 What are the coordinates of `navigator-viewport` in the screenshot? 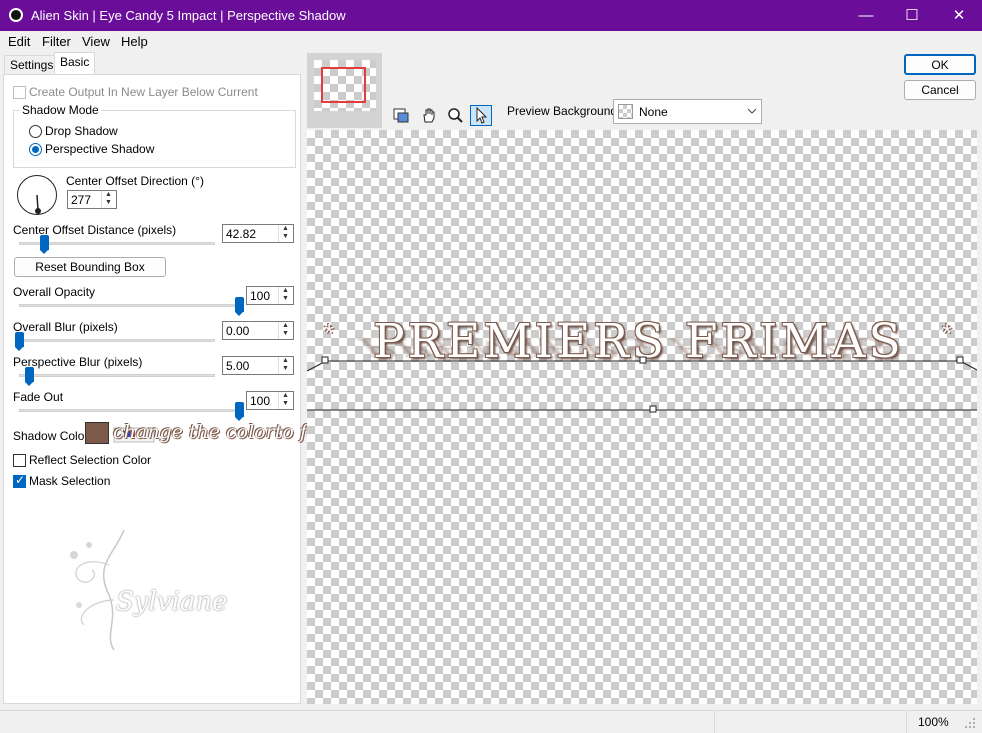 It's located at (343, 85).